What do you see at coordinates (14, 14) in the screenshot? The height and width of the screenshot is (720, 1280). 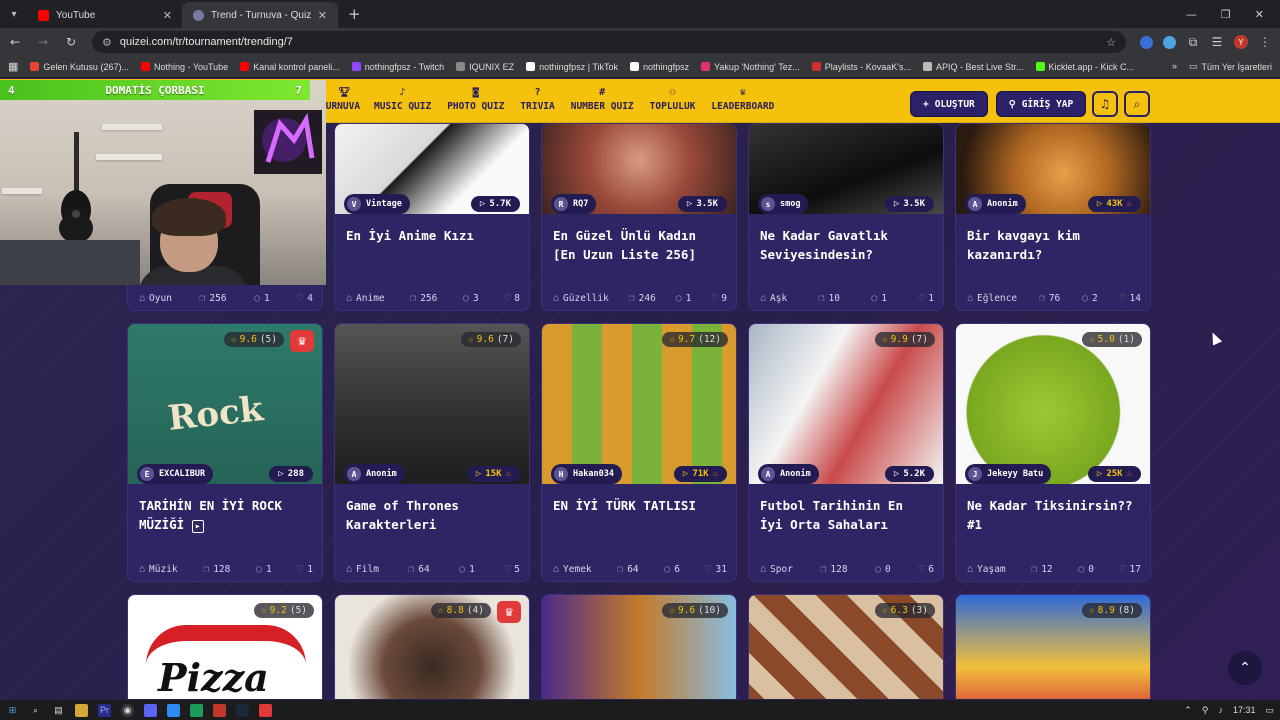 I see `tab-search-icon: ▾` at bounding box center [14, 14].